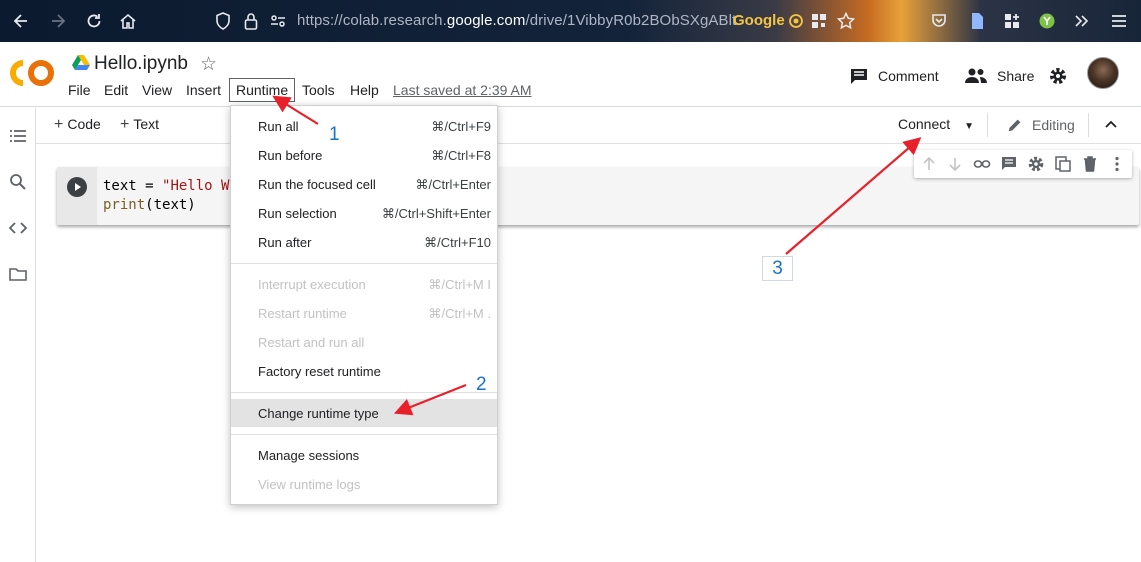 This screenshot has height=562, width=1141. What do you see at coordinates (796, 21) in the screenshot?
I see `reader-icon` at bounding box center [796, 21].